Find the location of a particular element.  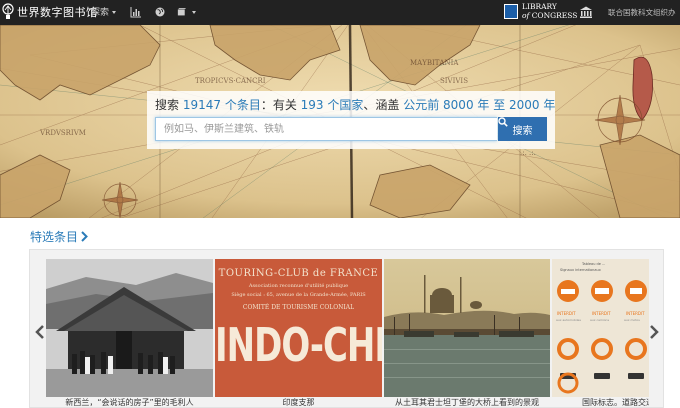

featured-item-caption: 新西兰，“会说话的房子”里的毛利人 is located at coordinates (129, 402).